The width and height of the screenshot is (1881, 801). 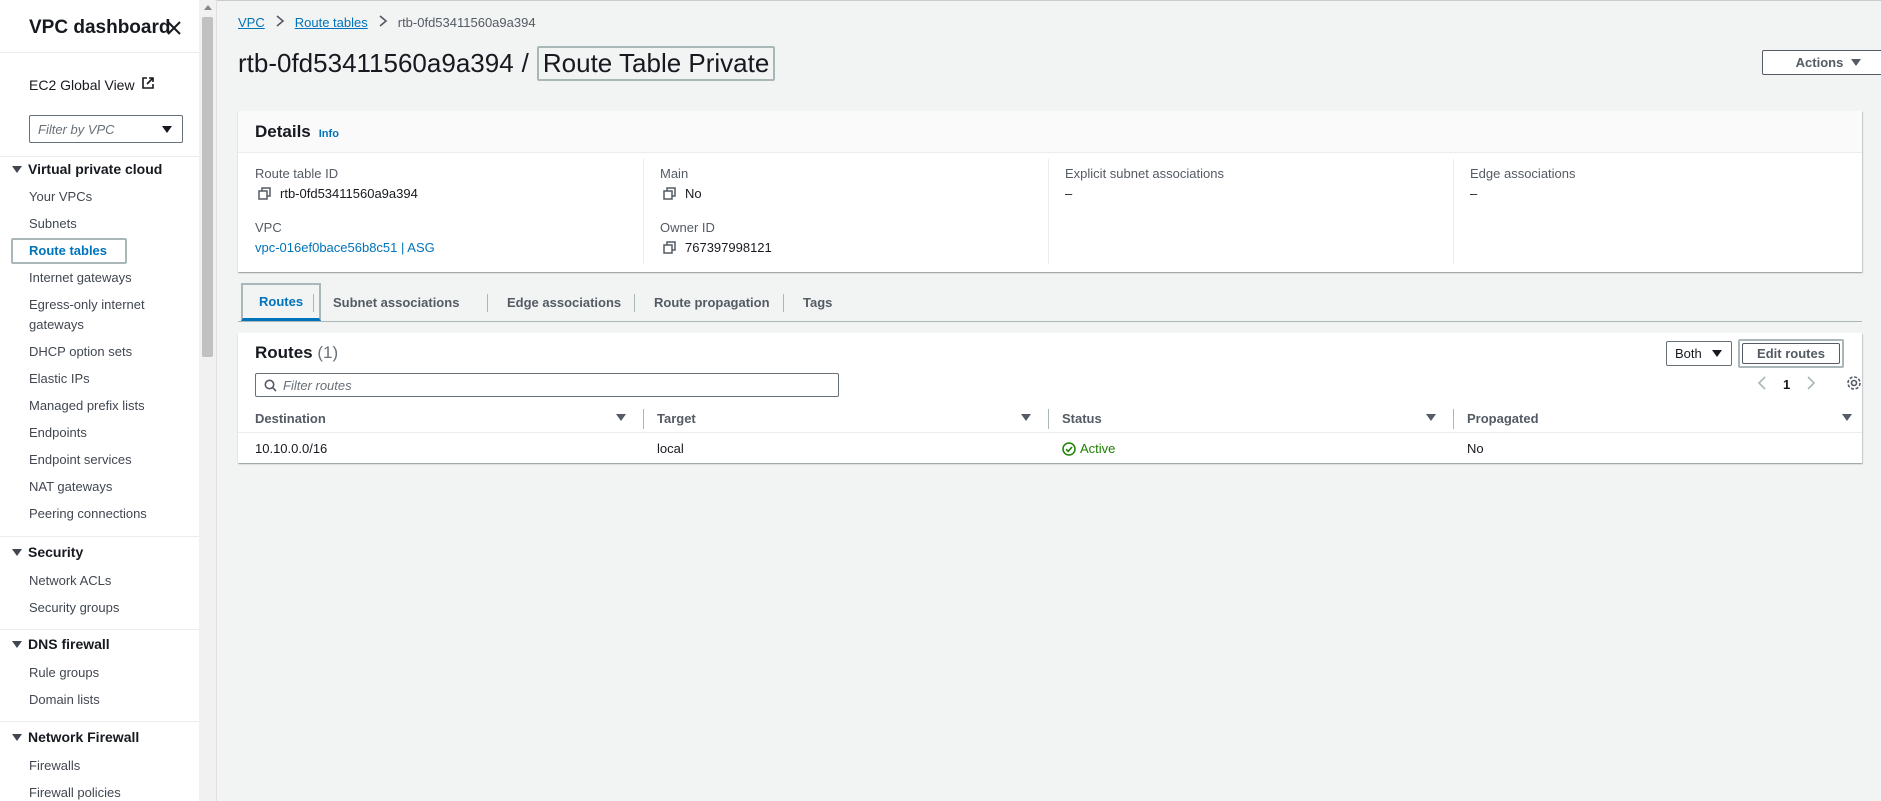 I want to click on actions-button: Actions, so click(x=1821, y=62).